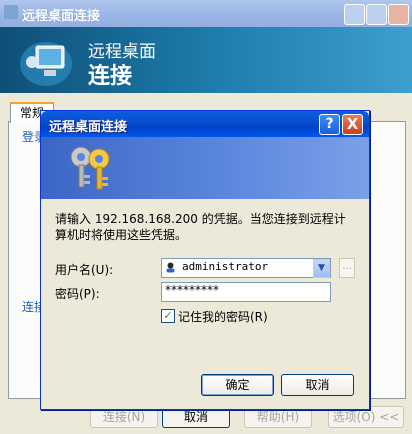  What do you see at coordinates (223, 316) in the screenshot?
I see `remember-password-label: 记住我的密码(R)` at bounding box center [223, 316].